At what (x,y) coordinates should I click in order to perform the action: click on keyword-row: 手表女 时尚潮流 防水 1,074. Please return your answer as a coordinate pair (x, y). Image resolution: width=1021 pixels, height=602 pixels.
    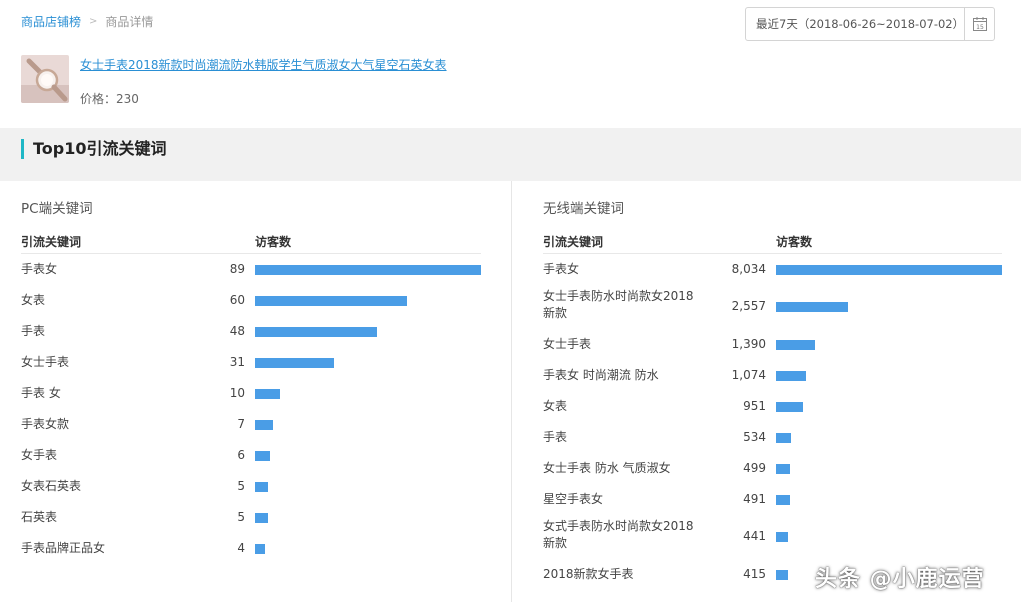
    Looking at the image, I should click on (766, 375).